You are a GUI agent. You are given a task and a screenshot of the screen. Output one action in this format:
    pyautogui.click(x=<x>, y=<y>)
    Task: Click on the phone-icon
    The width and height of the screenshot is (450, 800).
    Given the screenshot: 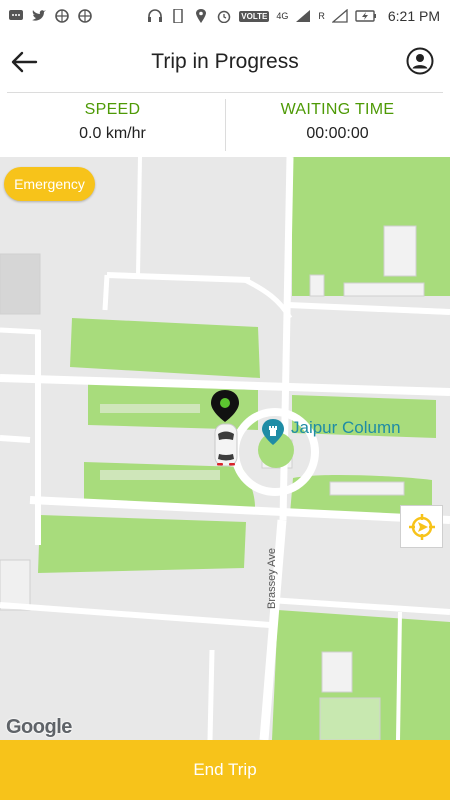 What is the action you would take?
    pyautogui.click(x=178, y=16)
    